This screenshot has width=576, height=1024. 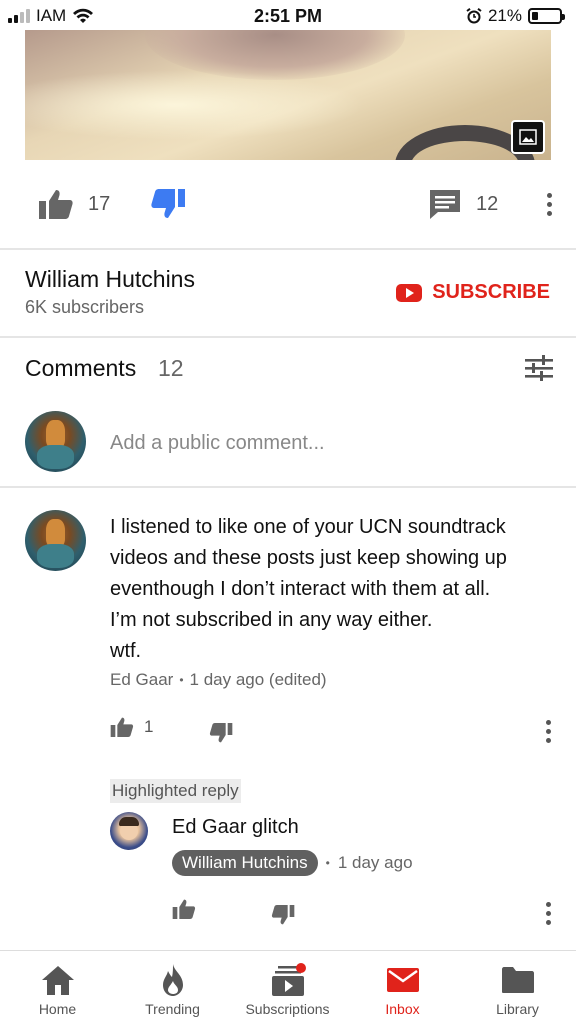 I want to click on nav-label: Subscriptions, so click(x=287, y=1009).